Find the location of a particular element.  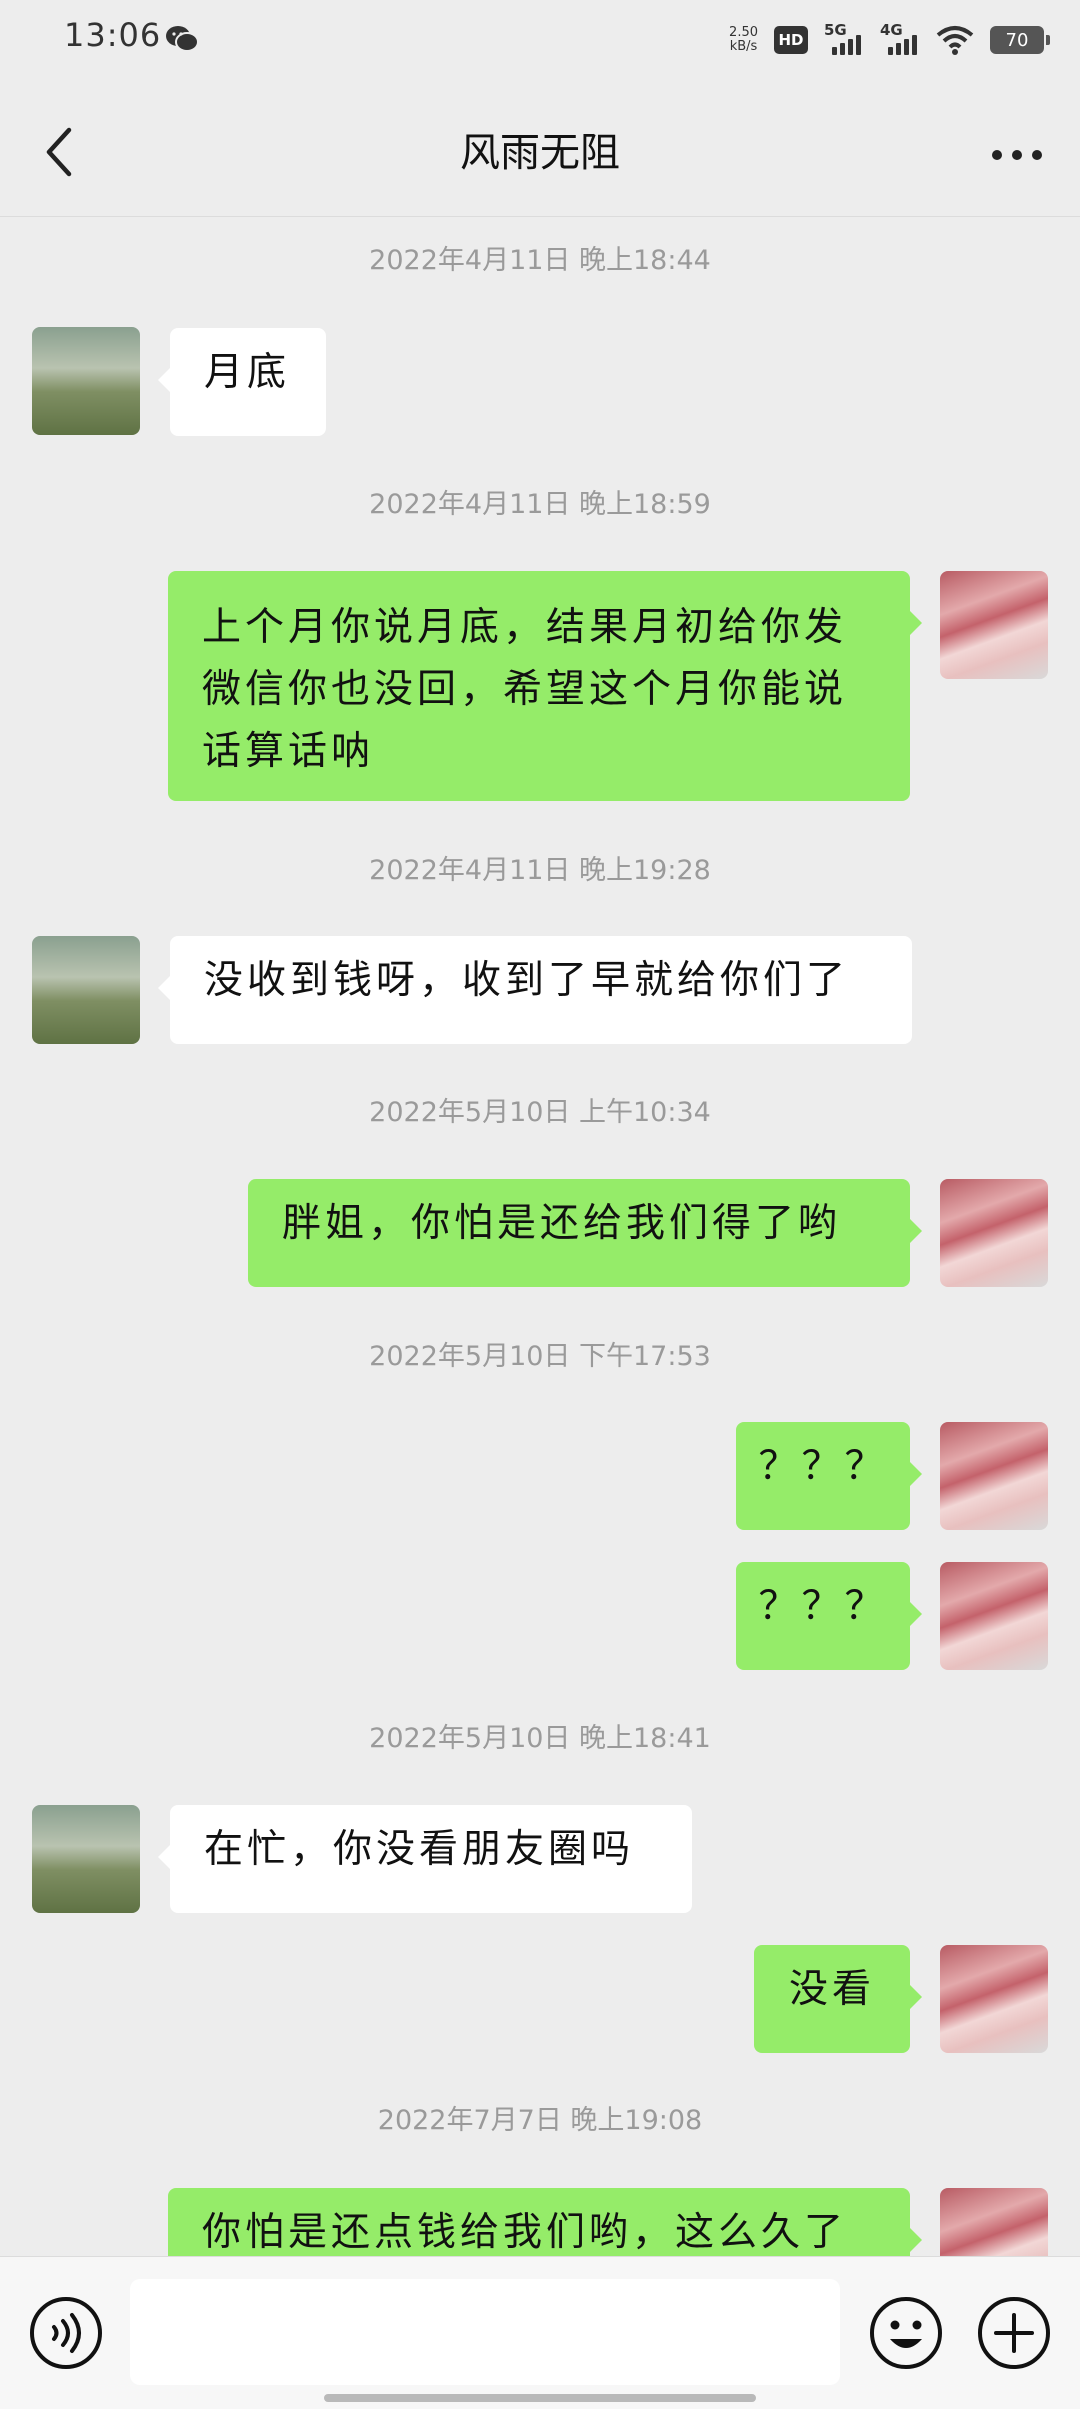

status-indicators: 2.50 kB/s HD 5G 4G 70 is located at coordinates (889, 40).